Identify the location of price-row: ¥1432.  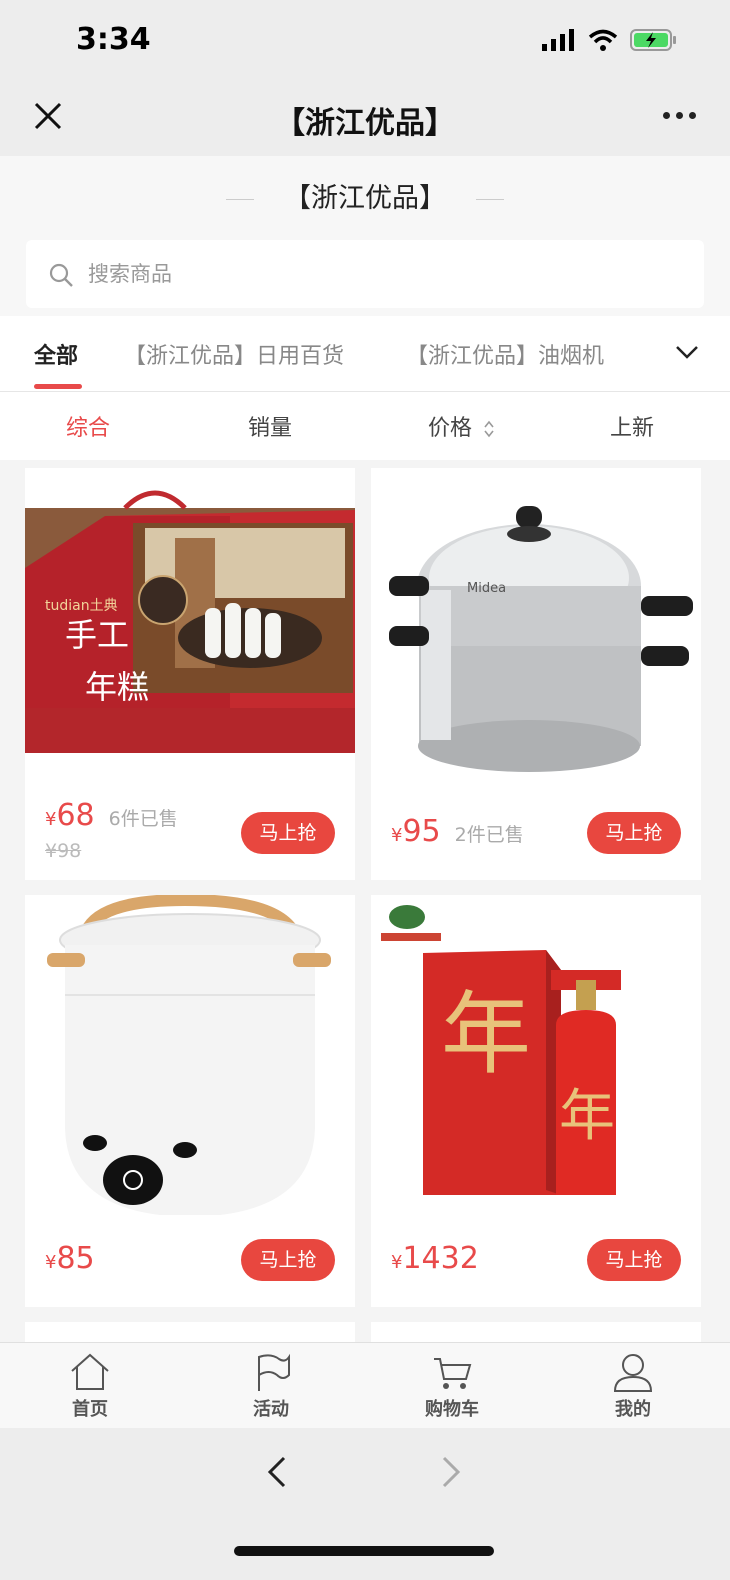
(435, 1258).